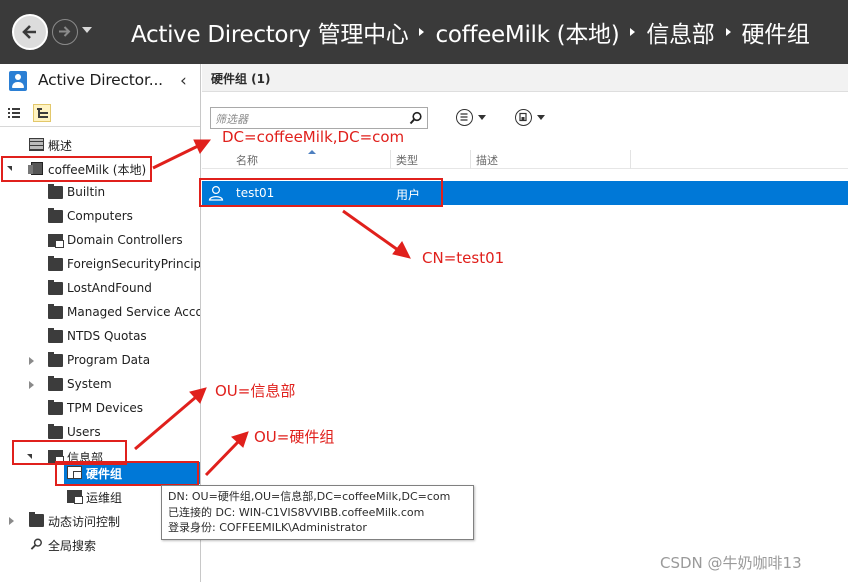 This screenshot has width=848, height=582. I want to click on annotation-label-ou-child: OU=硬件组, so click(294, 437).